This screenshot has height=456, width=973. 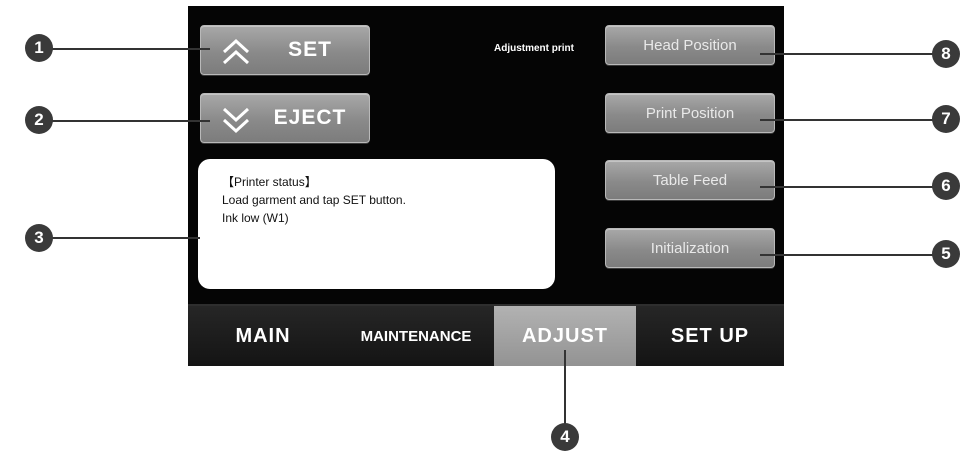 What do you see at coordinates (534, 48) in the screenshot?
I see `adjustment-print-label: Adjustment print` at bounding box center [534, 48].